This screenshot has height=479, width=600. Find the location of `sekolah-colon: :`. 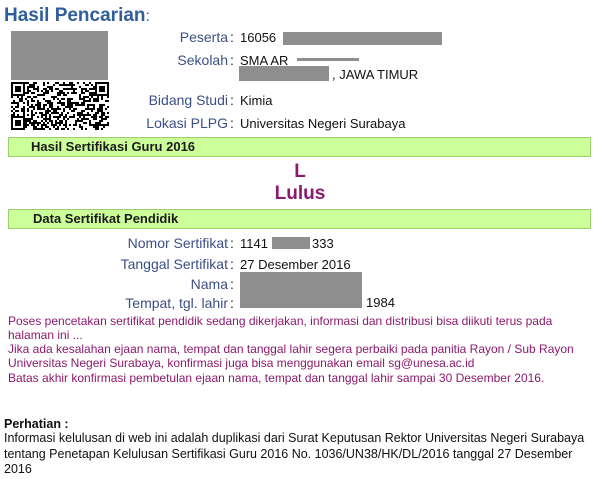

sekolah-colon: : is located at coordinates (232, 60).